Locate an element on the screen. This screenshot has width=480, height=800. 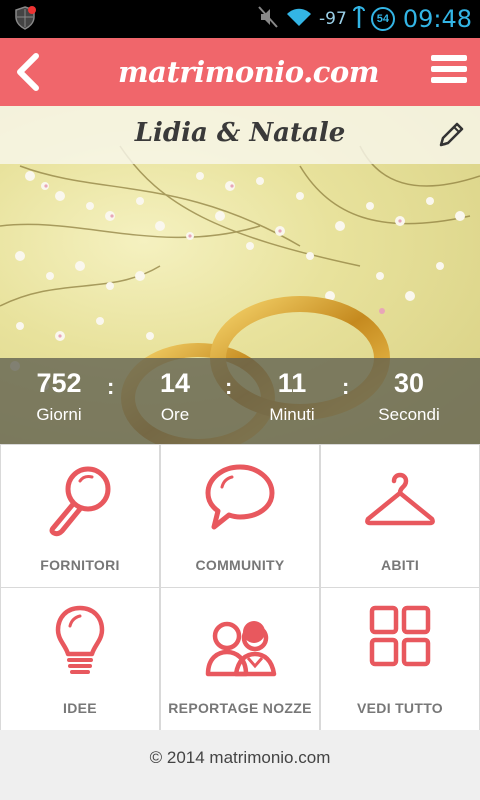
couple-icon is located at coordinates (241, 649).